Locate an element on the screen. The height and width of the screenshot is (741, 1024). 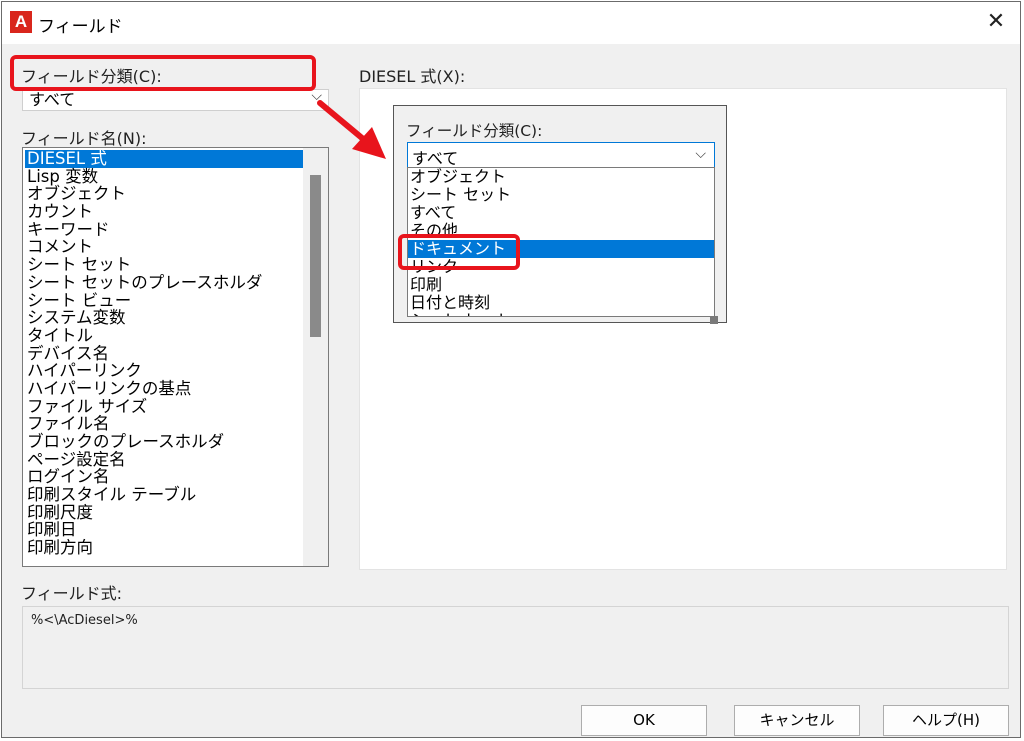
field-name-item: デバイス名 is located at coordinates (165, 354).